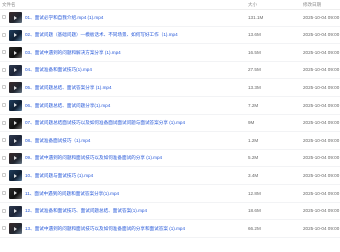 The image size is (340, 252). I want to click on column-header-date: 修改日期, so click(312, 5).